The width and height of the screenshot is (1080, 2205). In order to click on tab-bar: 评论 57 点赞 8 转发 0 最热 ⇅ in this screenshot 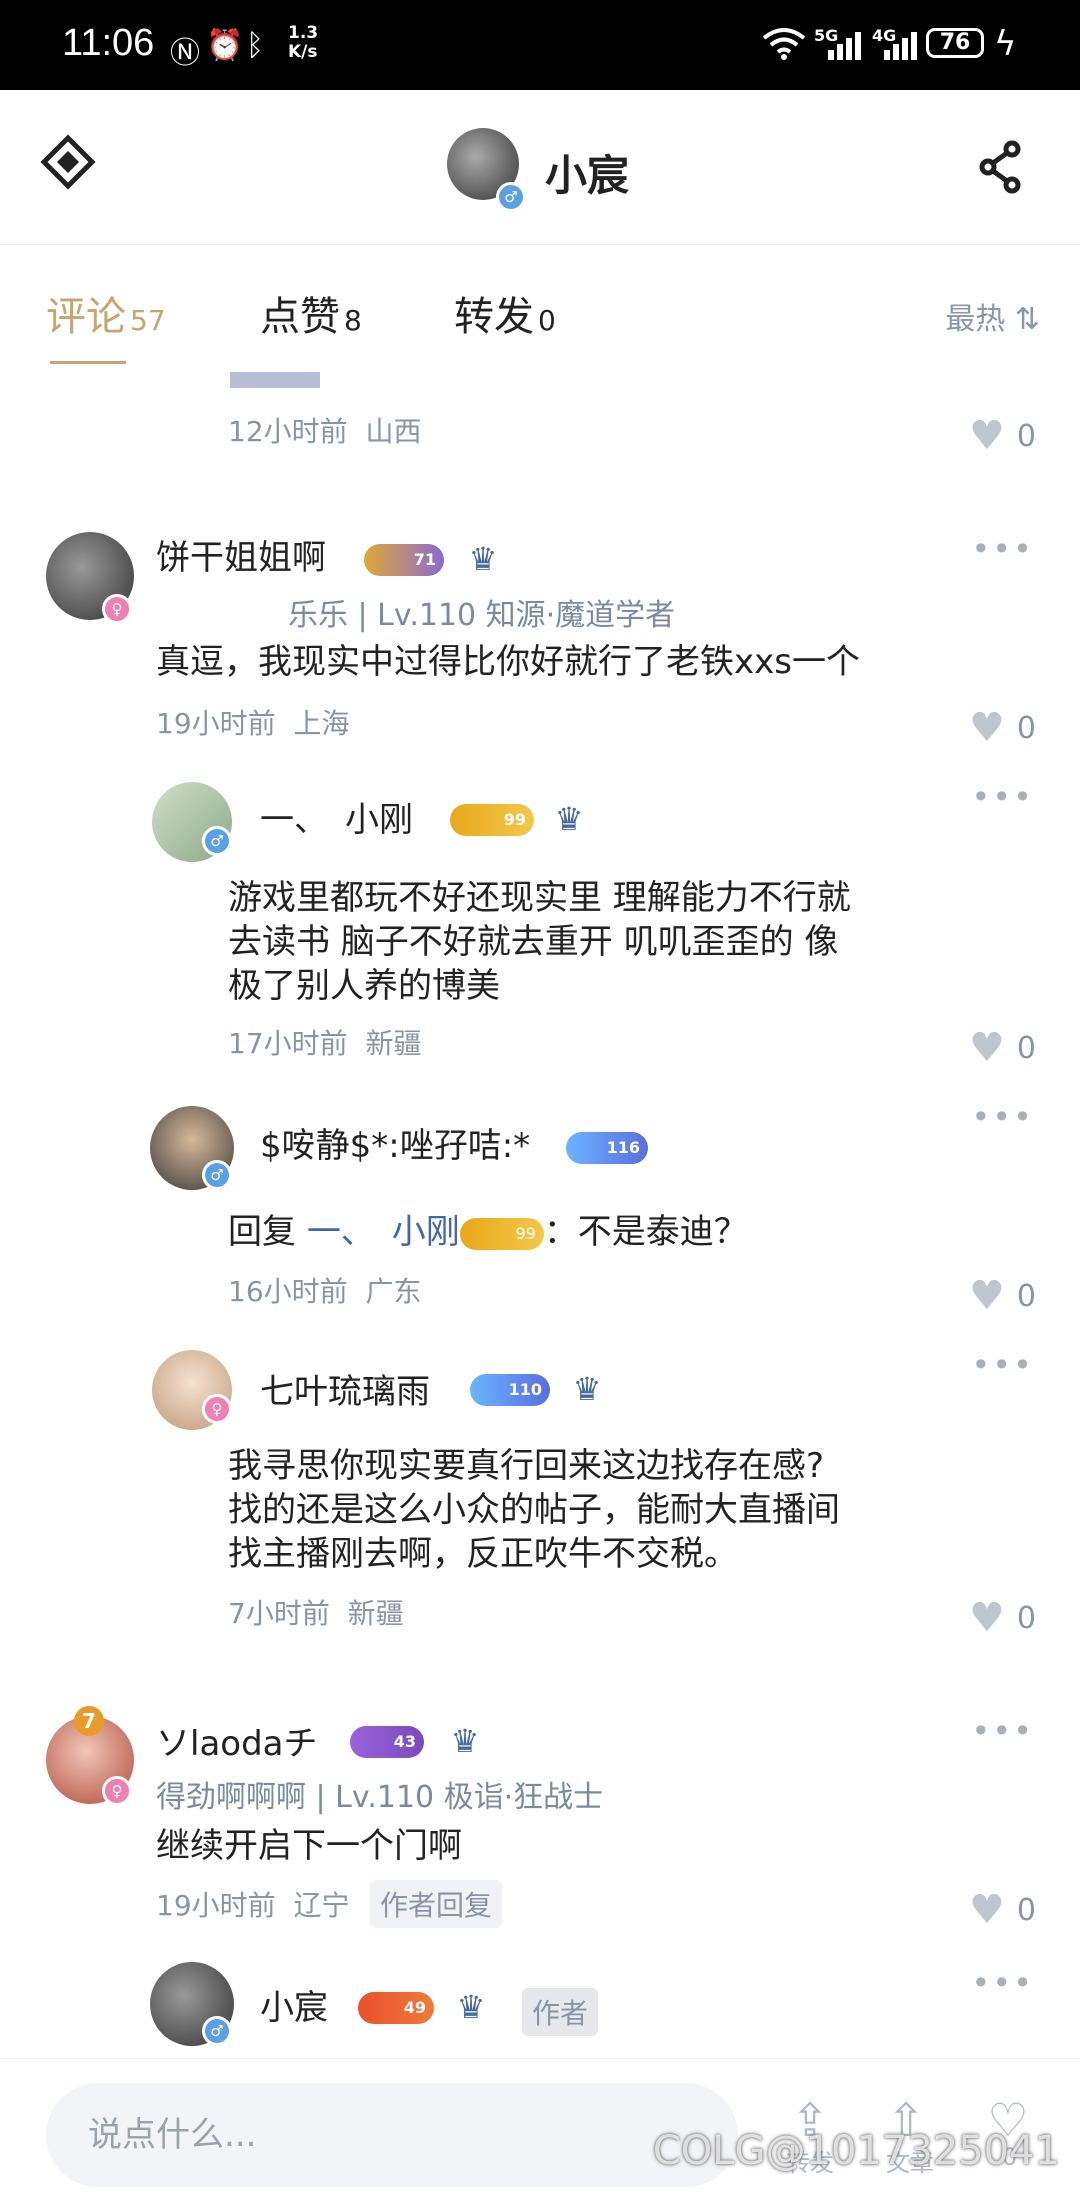, I will do `click(540, 304)`.